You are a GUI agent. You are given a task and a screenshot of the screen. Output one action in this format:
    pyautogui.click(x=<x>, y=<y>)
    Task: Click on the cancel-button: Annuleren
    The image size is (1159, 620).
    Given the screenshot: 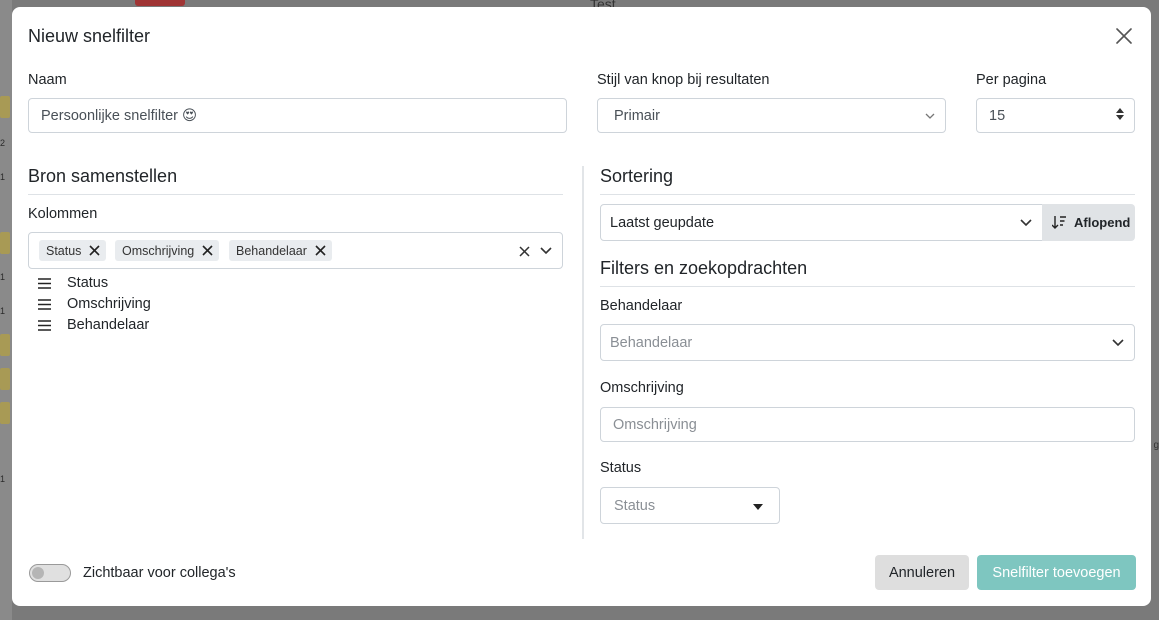 What is the action you would take?
    pyautogui.click(x=922, y=572)
    